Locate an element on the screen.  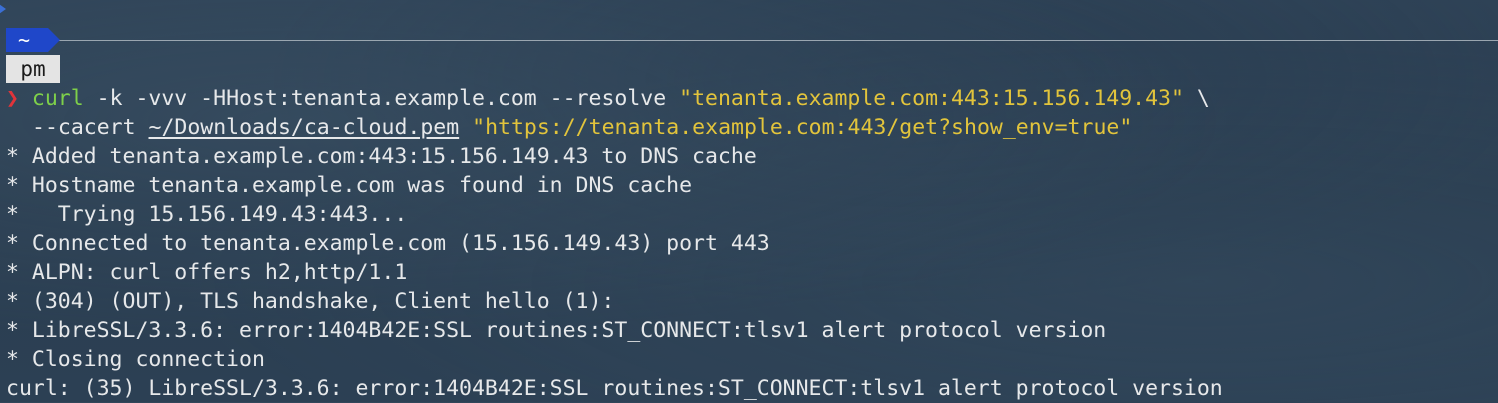
prompt-caret-icon: ❯ is located at coordinates (12, 98).